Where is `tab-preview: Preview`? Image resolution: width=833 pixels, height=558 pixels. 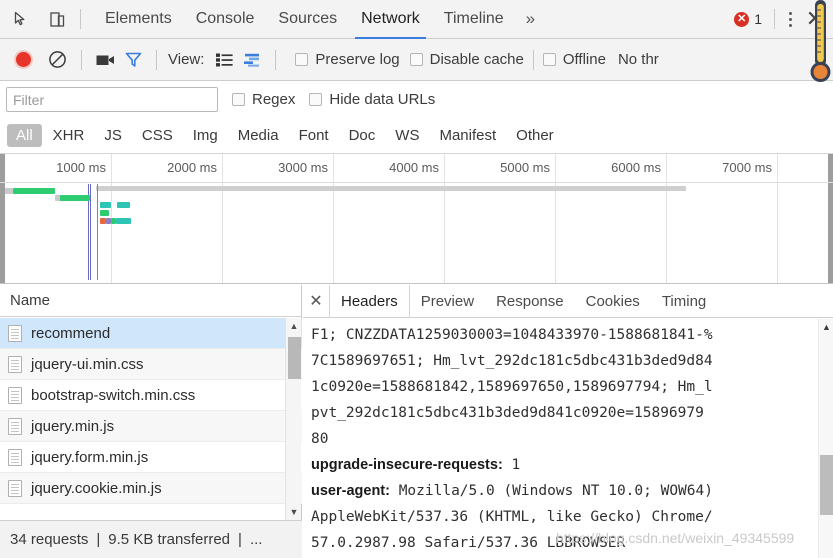
tab-preview: Preview is located at coordinates (447, 301).